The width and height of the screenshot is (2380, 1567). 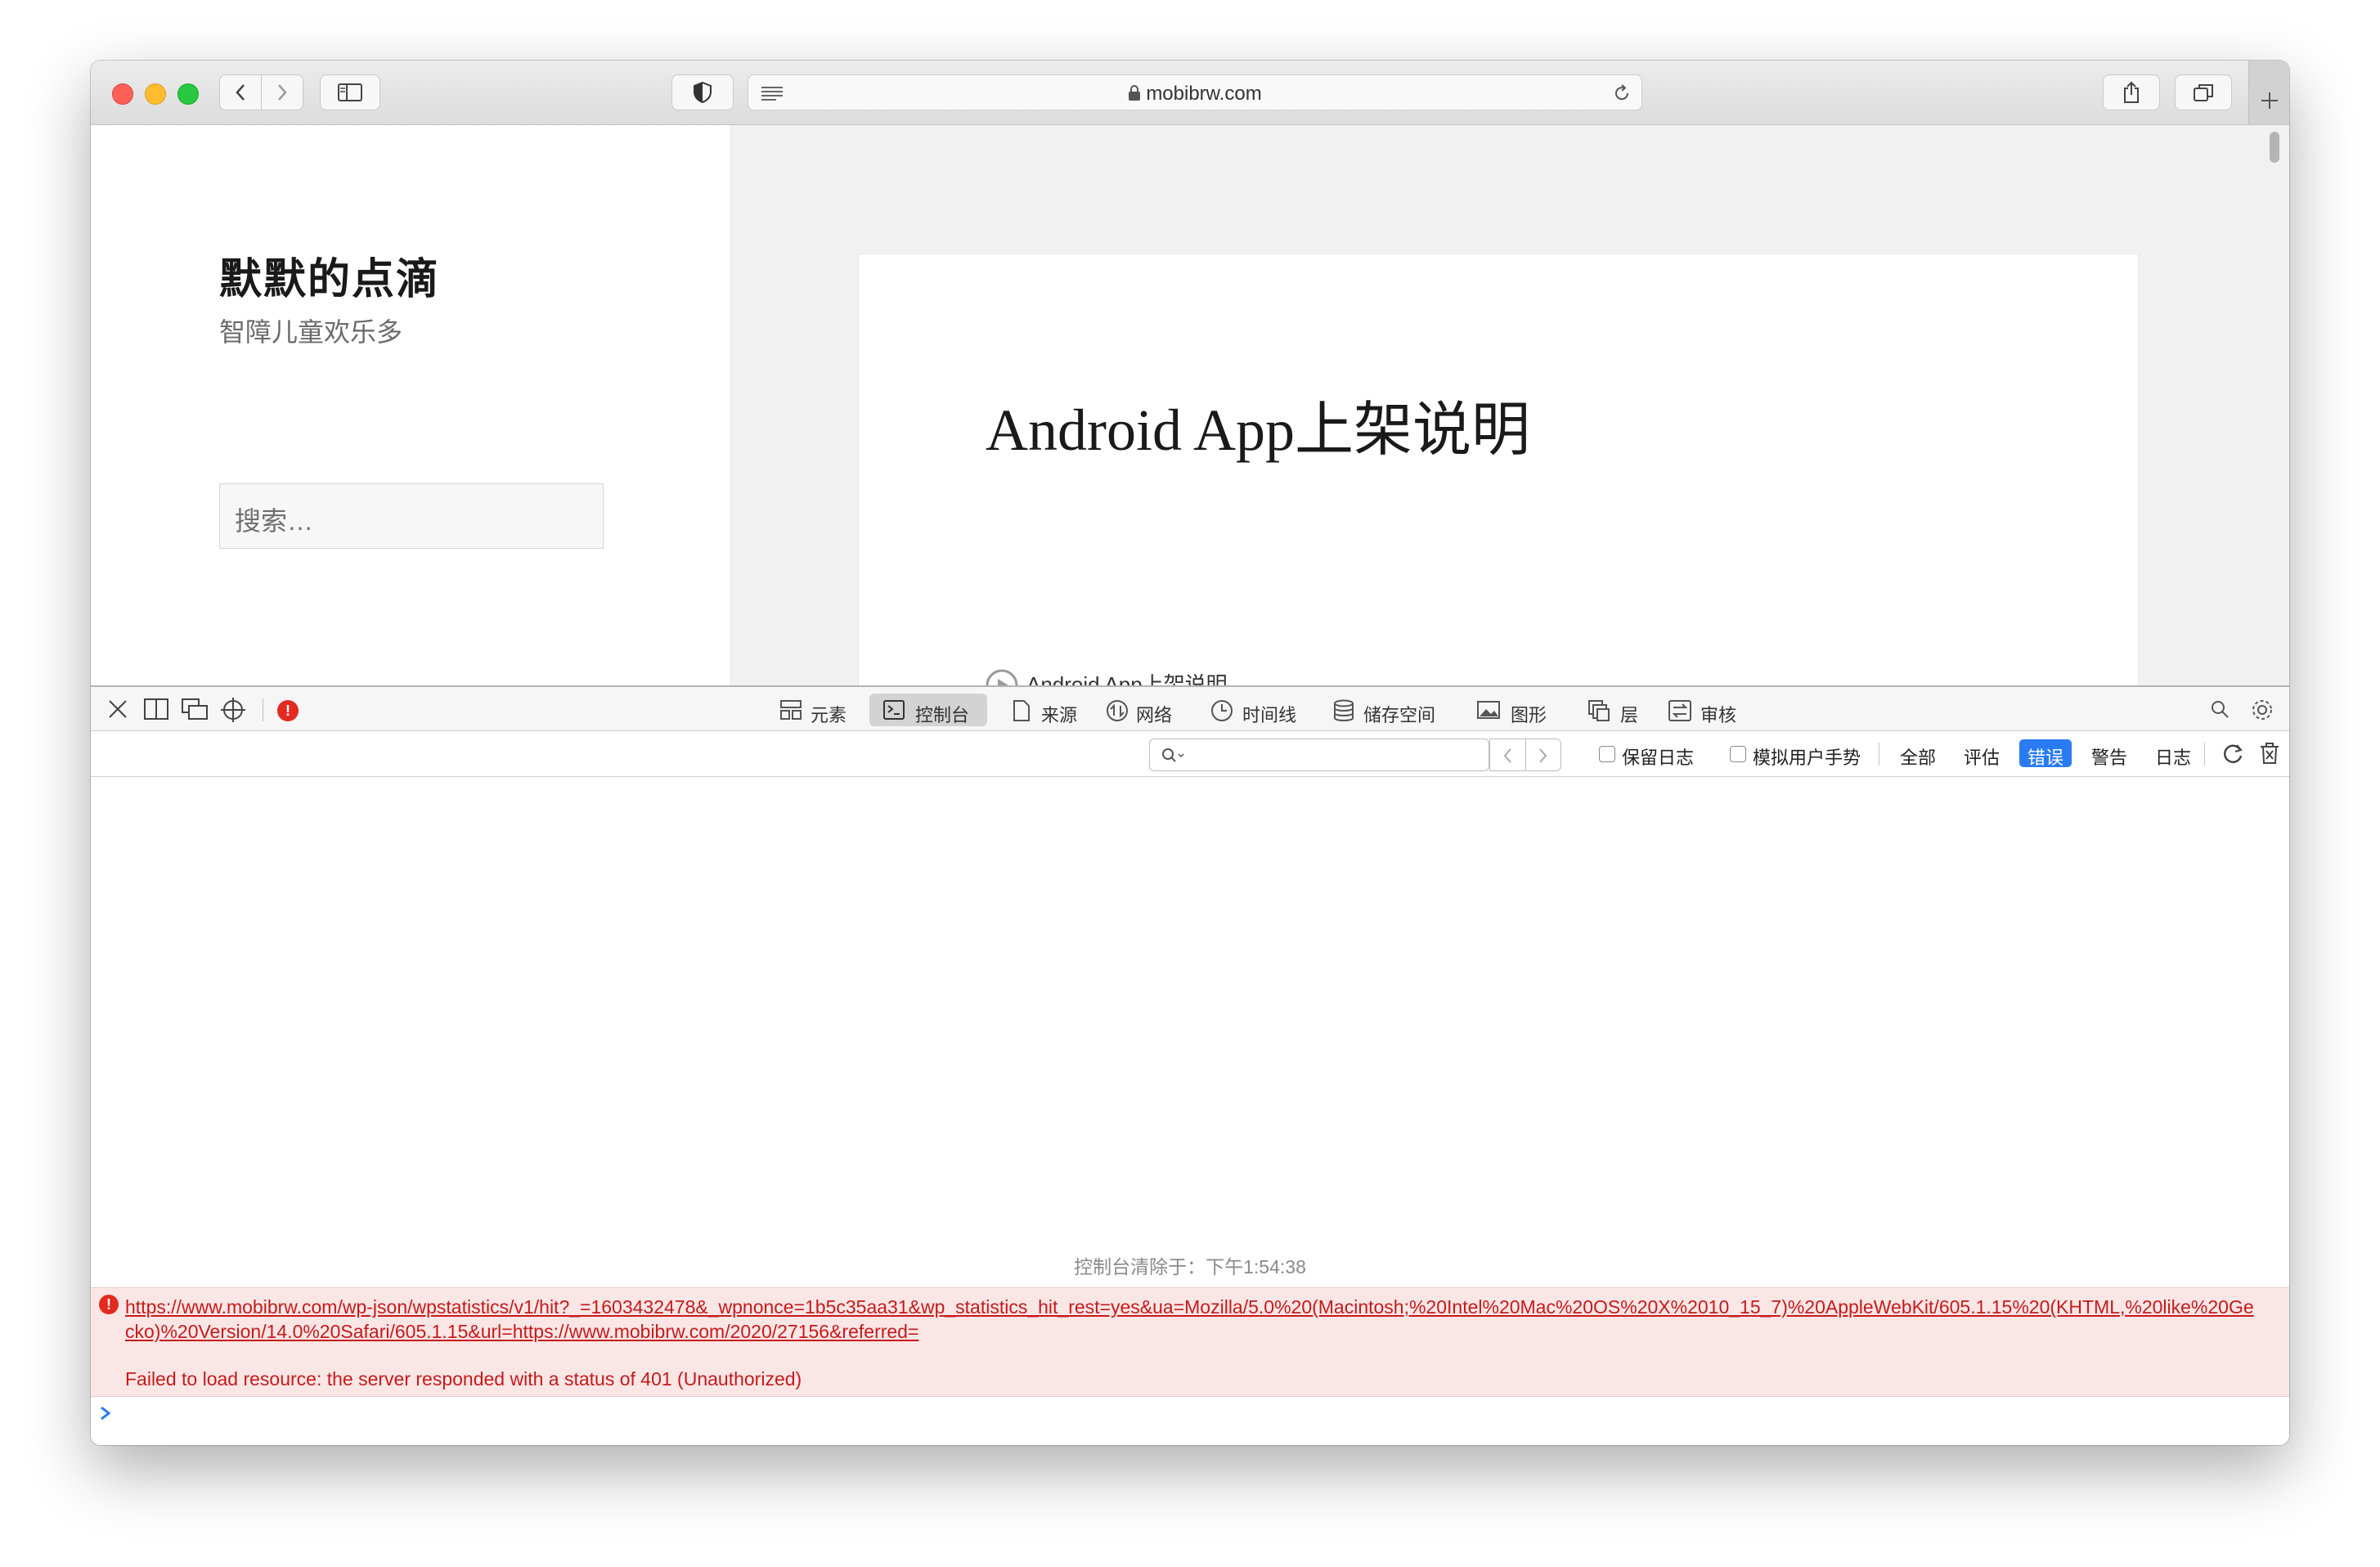 I want to click on tab-label: 网络, so click(x=1154, y=715).